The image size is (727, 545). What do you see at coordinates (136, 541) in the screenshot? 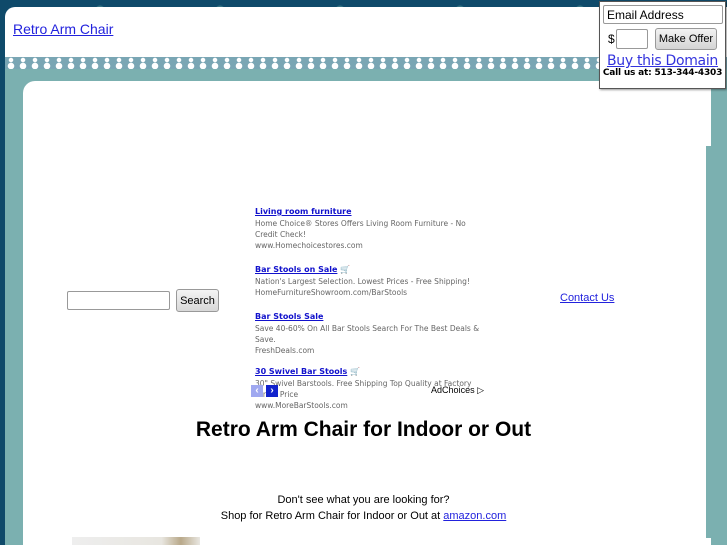
I see `product-image` at bounding box center [136, 541].